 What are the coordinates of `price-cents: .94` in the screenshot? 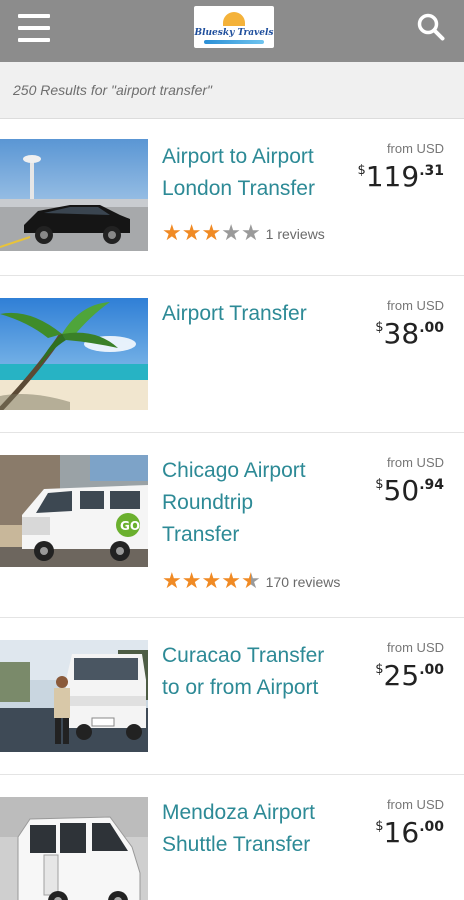 It's located at (431, 485).